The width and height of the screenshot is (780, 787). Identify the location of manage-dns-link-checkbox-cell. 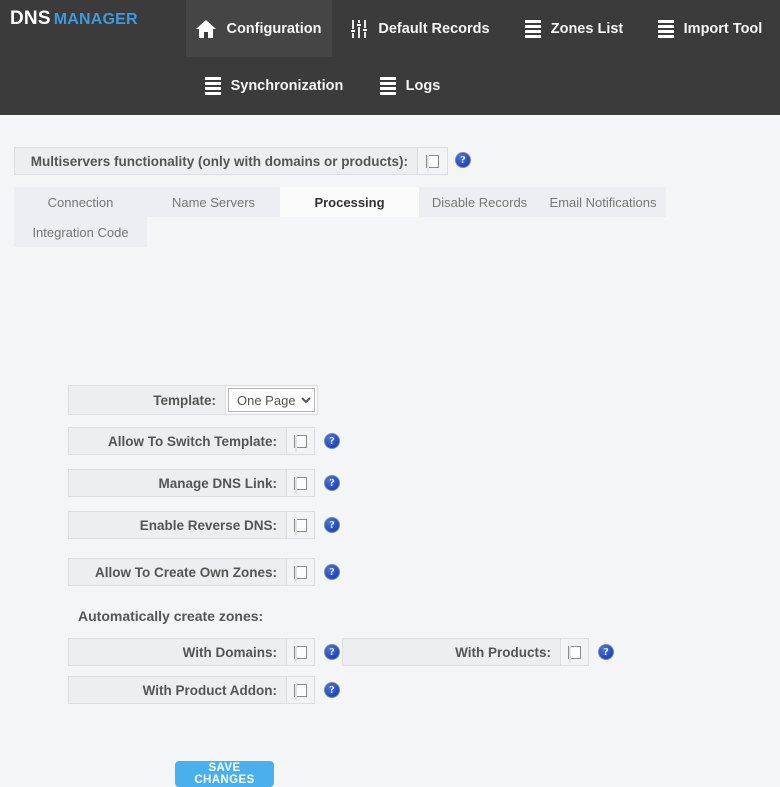
(300, 483).